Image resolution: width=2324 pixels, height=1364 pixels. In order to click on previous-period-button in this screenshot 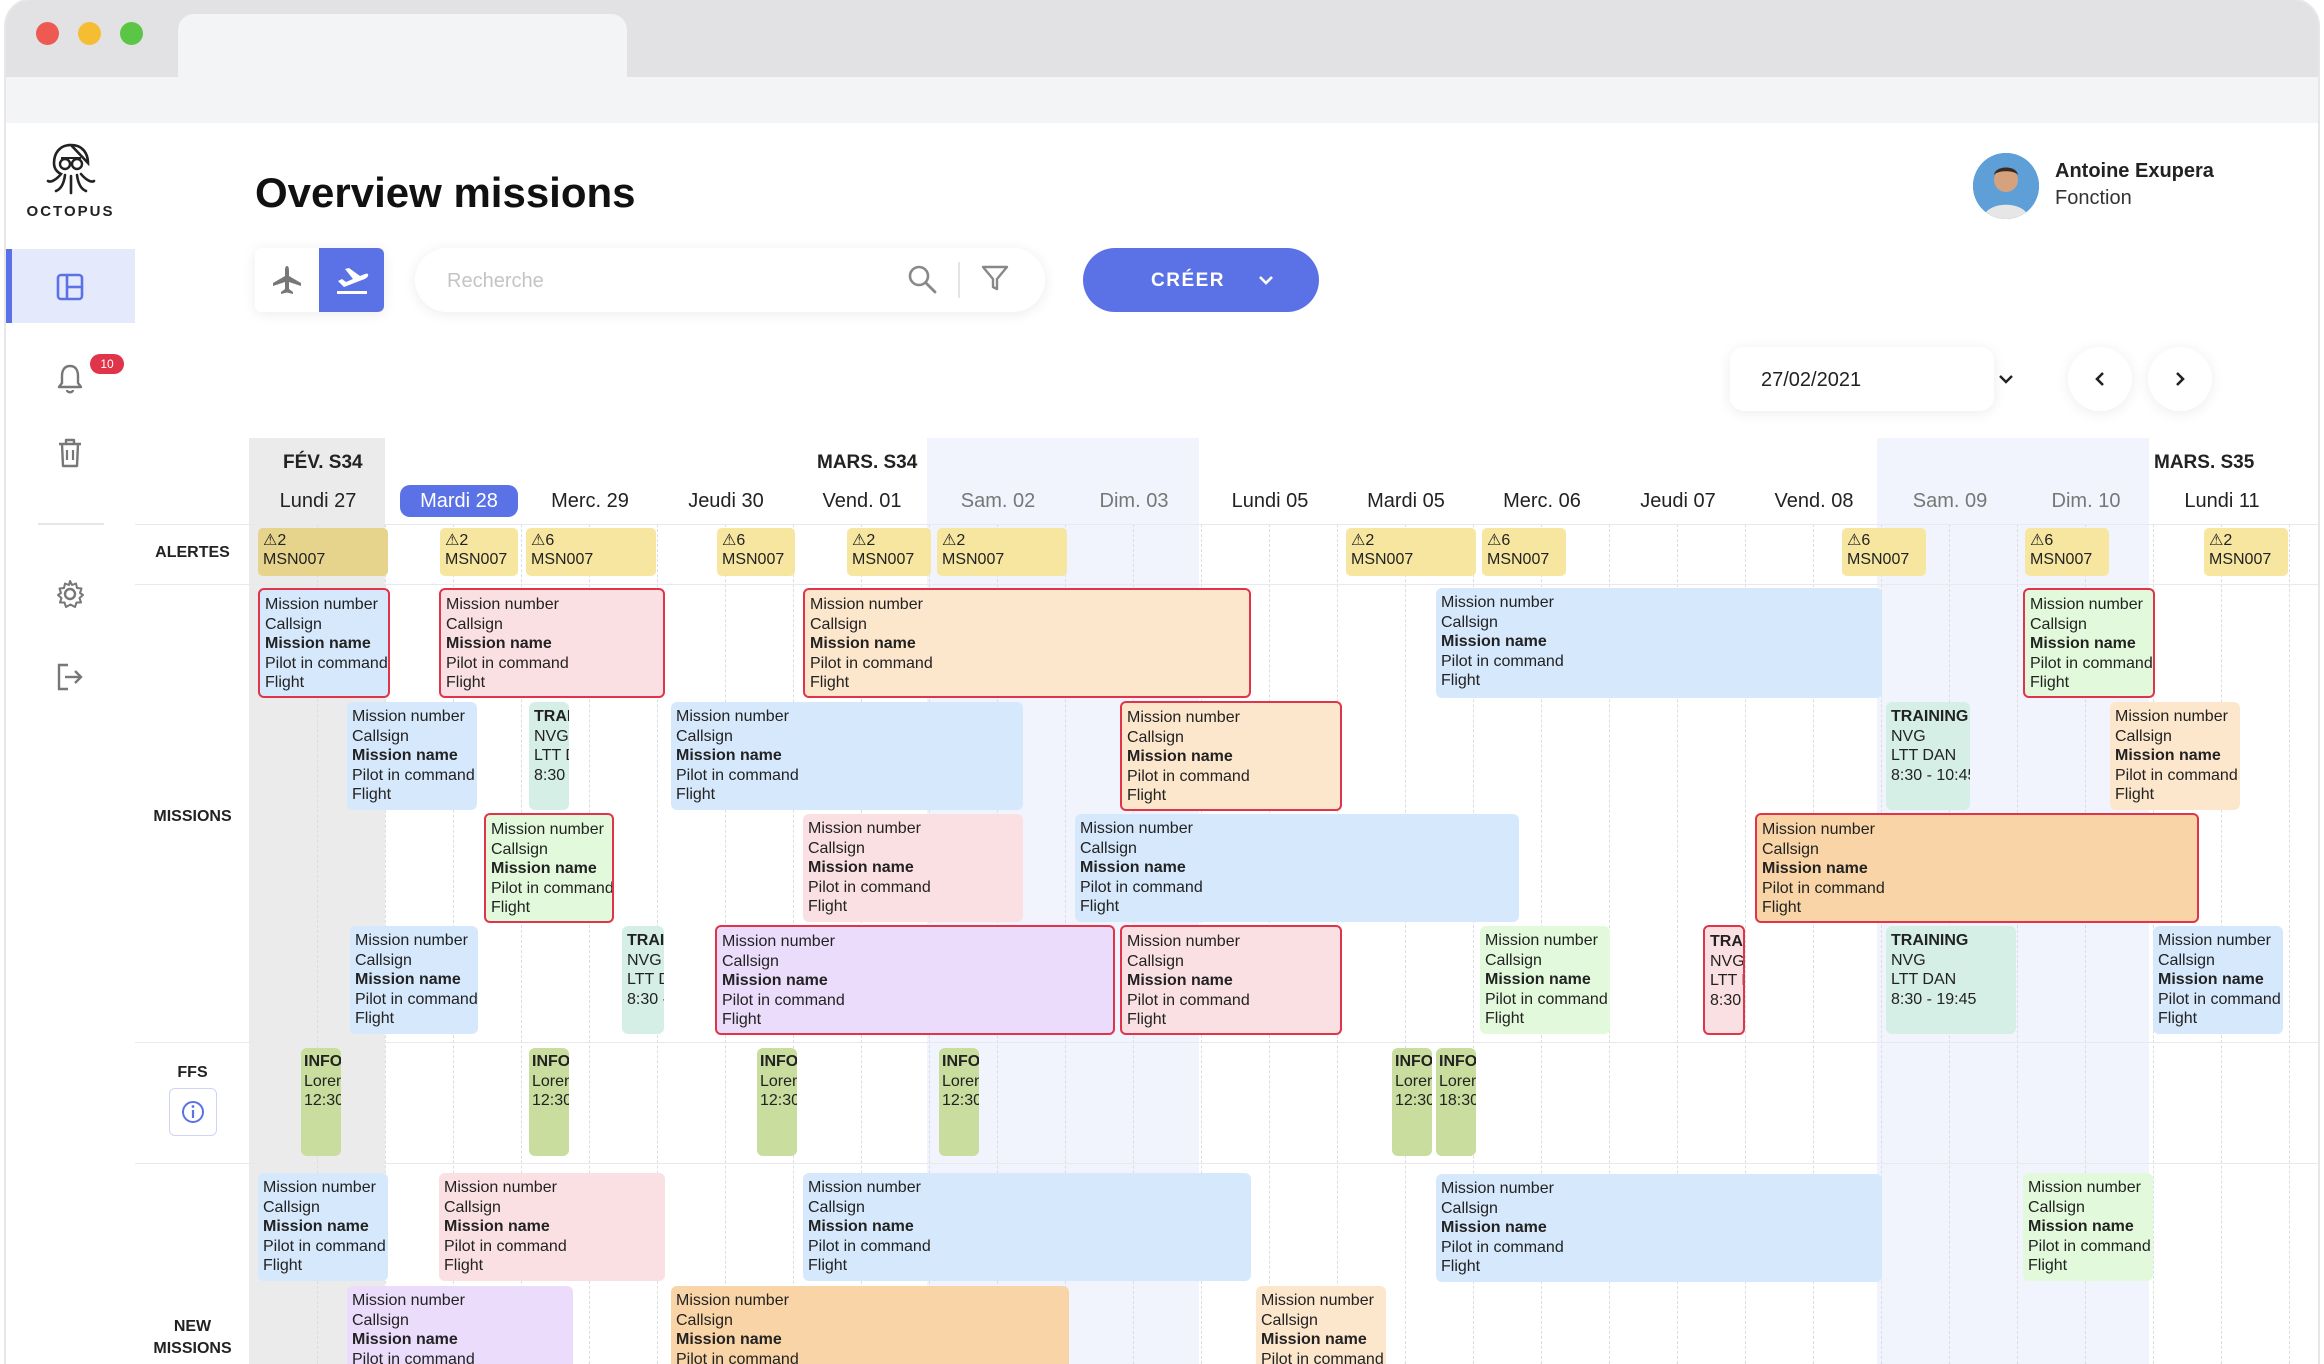, I will do `click(2100, 379)`.